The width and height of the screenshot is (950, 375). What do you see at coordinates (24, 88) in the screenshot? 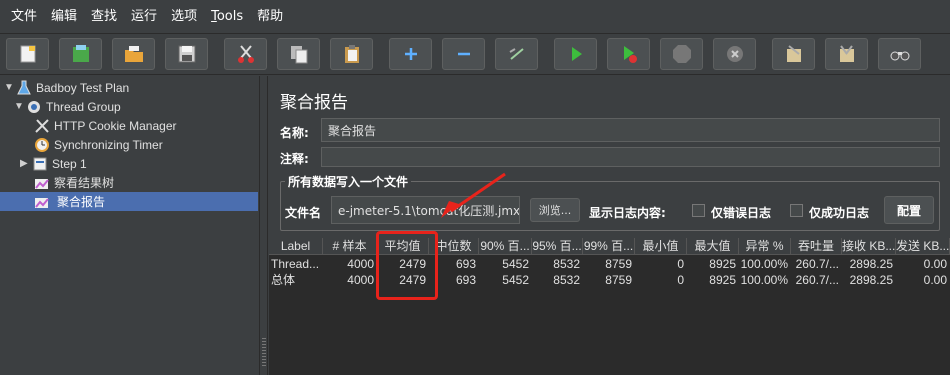
I see `test-plan-icon` at bounding box center [24, 88].